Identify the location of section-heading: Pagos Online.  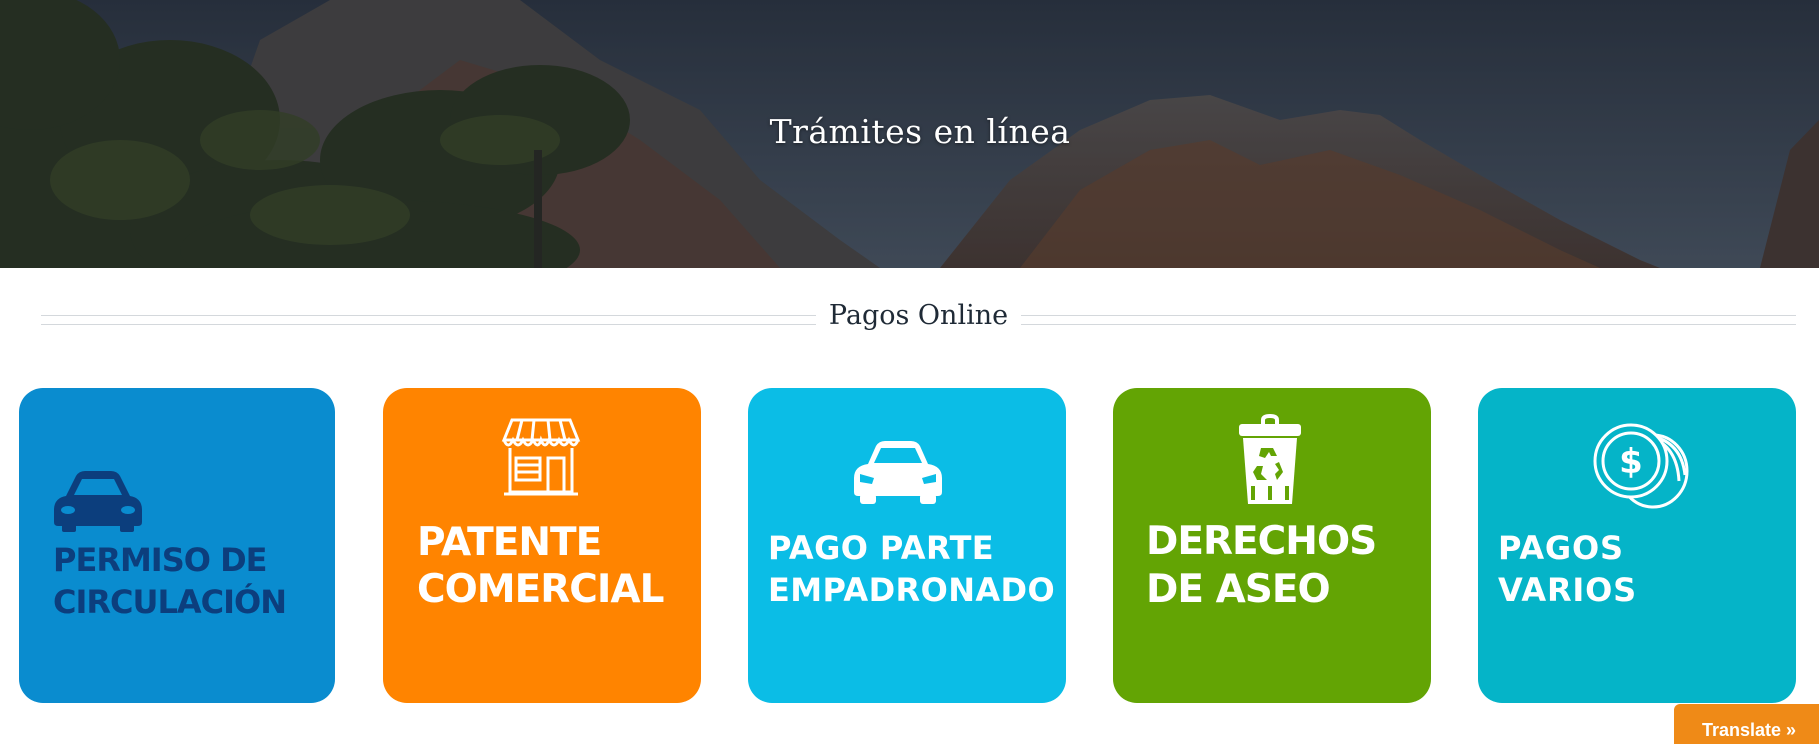
(918, 321).